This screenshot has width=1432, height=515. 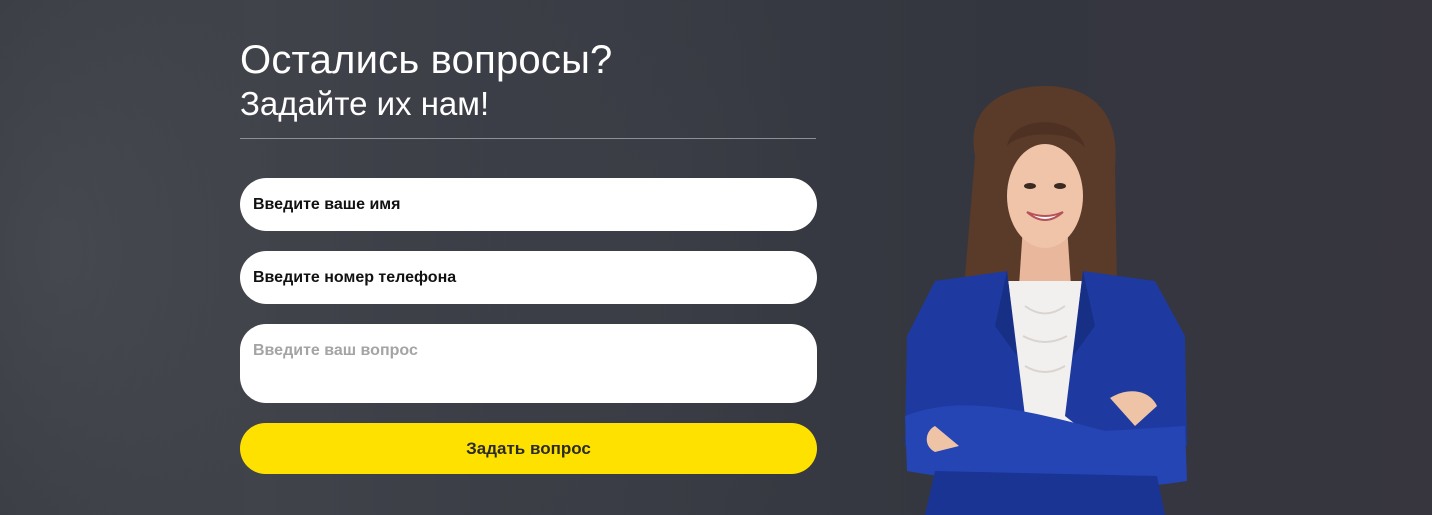 What do you see at coordinates (426, 60) in the screenshot?
I see `page-title: Остались вопросы?` at bounding box center [426, 60].